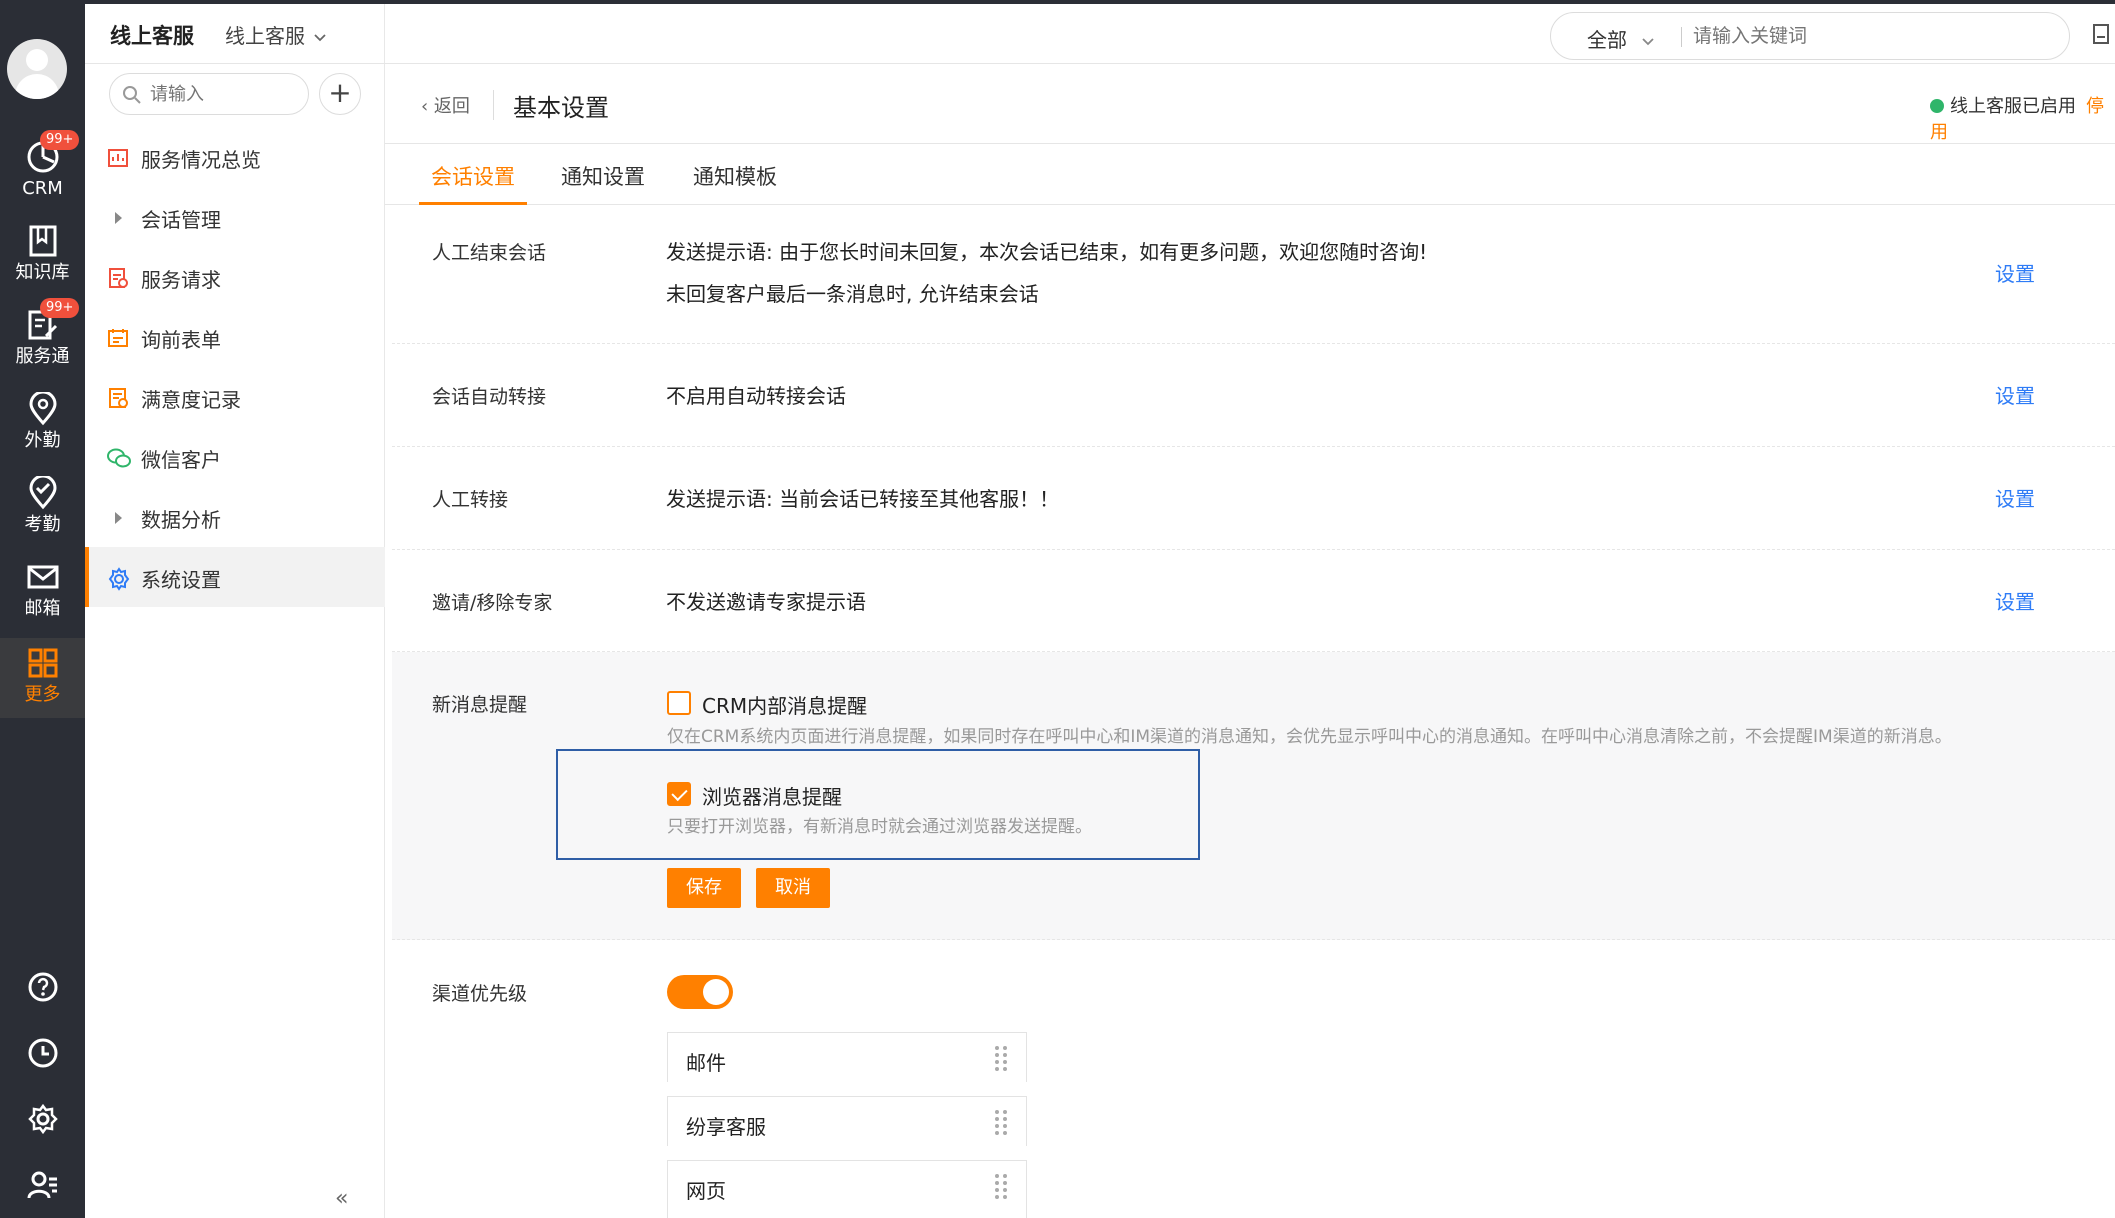 This screenshot has height=1218, width=2115. Describe the element at coordinates (42, 409) in the screenshot. I see `location-pin-icon` at that location.